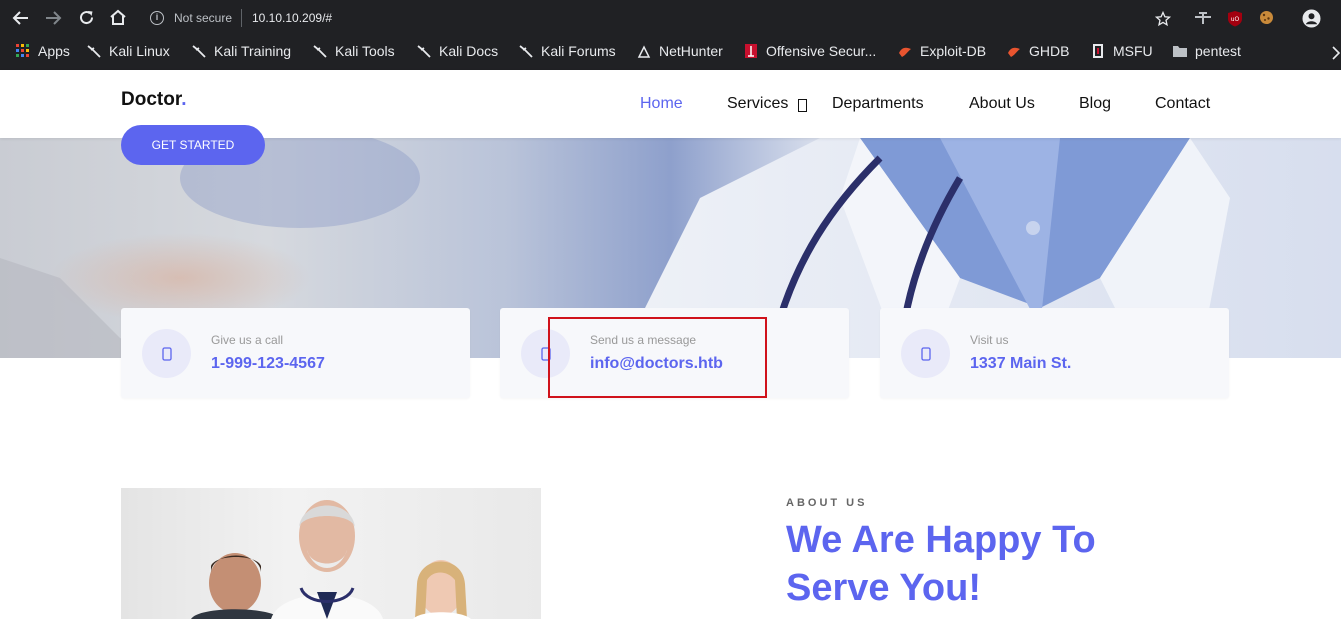  I want to click on apps-grid-icon, so click(22, 50).